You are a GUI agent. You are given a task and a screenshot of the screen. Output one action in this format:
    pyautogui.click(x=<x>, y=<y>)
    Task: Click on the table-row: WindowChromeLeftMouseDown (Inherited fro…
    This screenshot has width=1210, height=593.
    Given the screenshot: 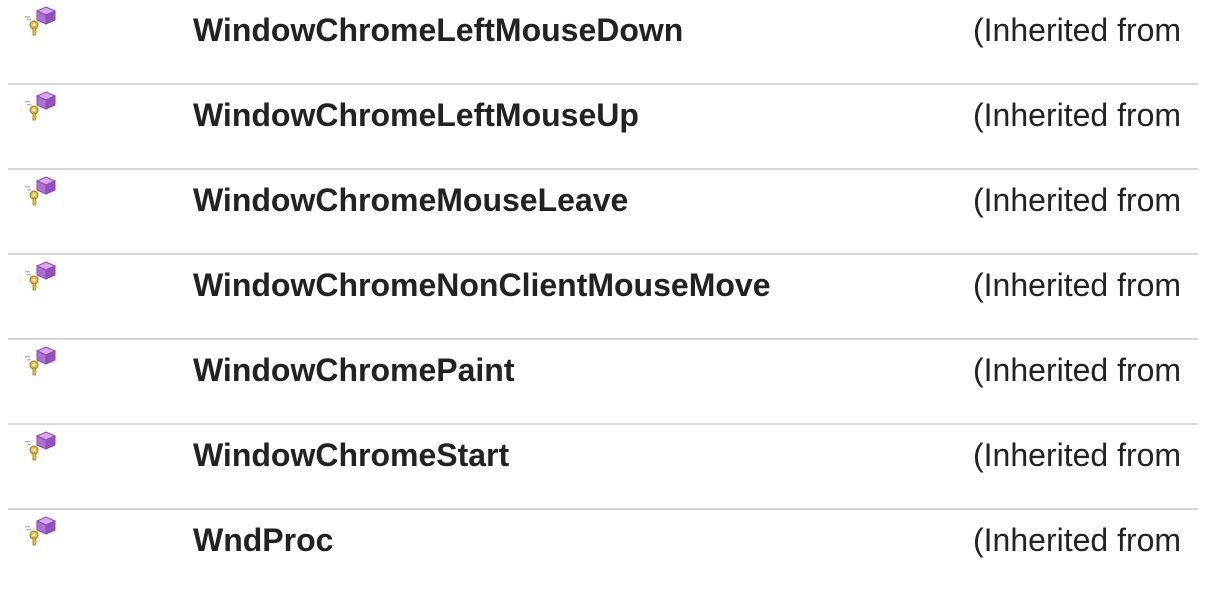 What is the action you would take?
    pyautogui.click(x=603, y=42)
    